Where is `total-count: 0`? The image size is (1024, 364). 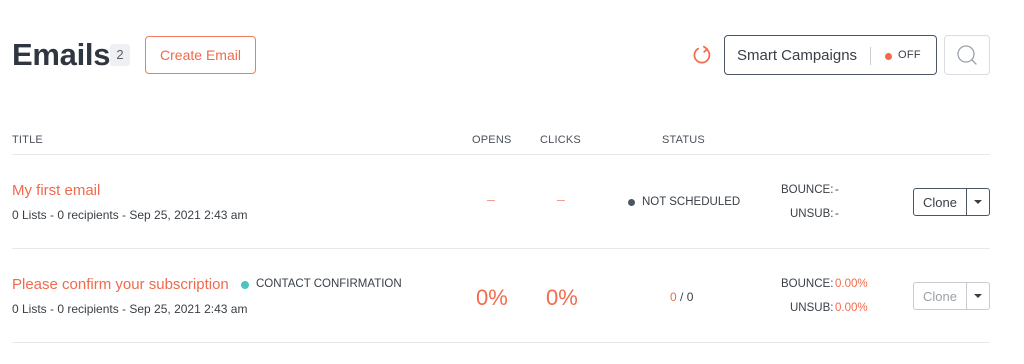
total-count: 0 is located at coordinates (690, 297).